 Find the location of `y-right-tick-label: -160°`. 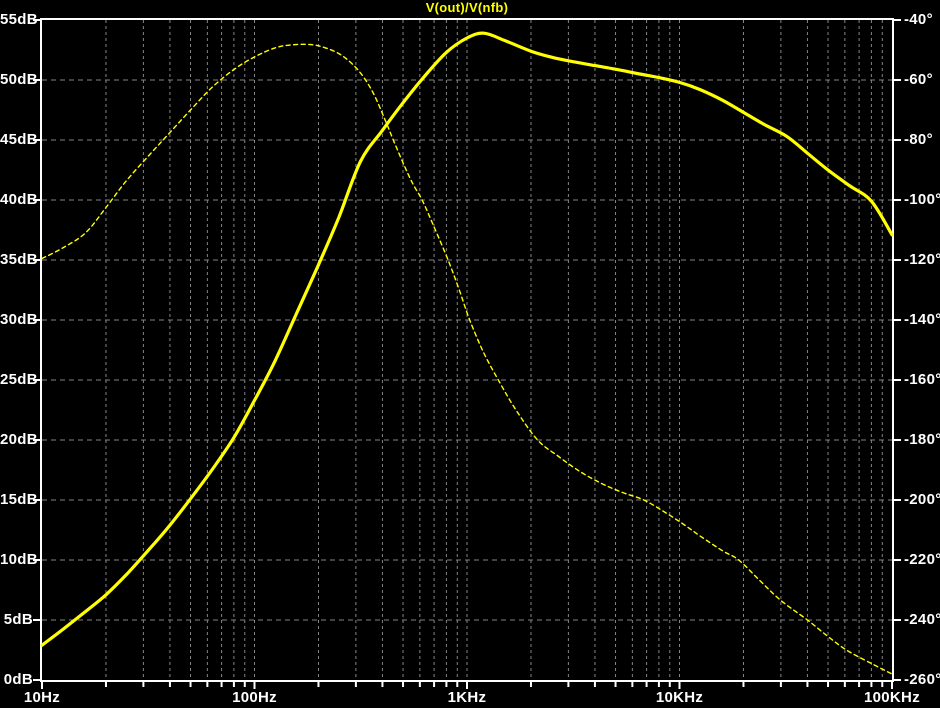

y-right-tick-label: -160° is located at coordinates (922, 379).